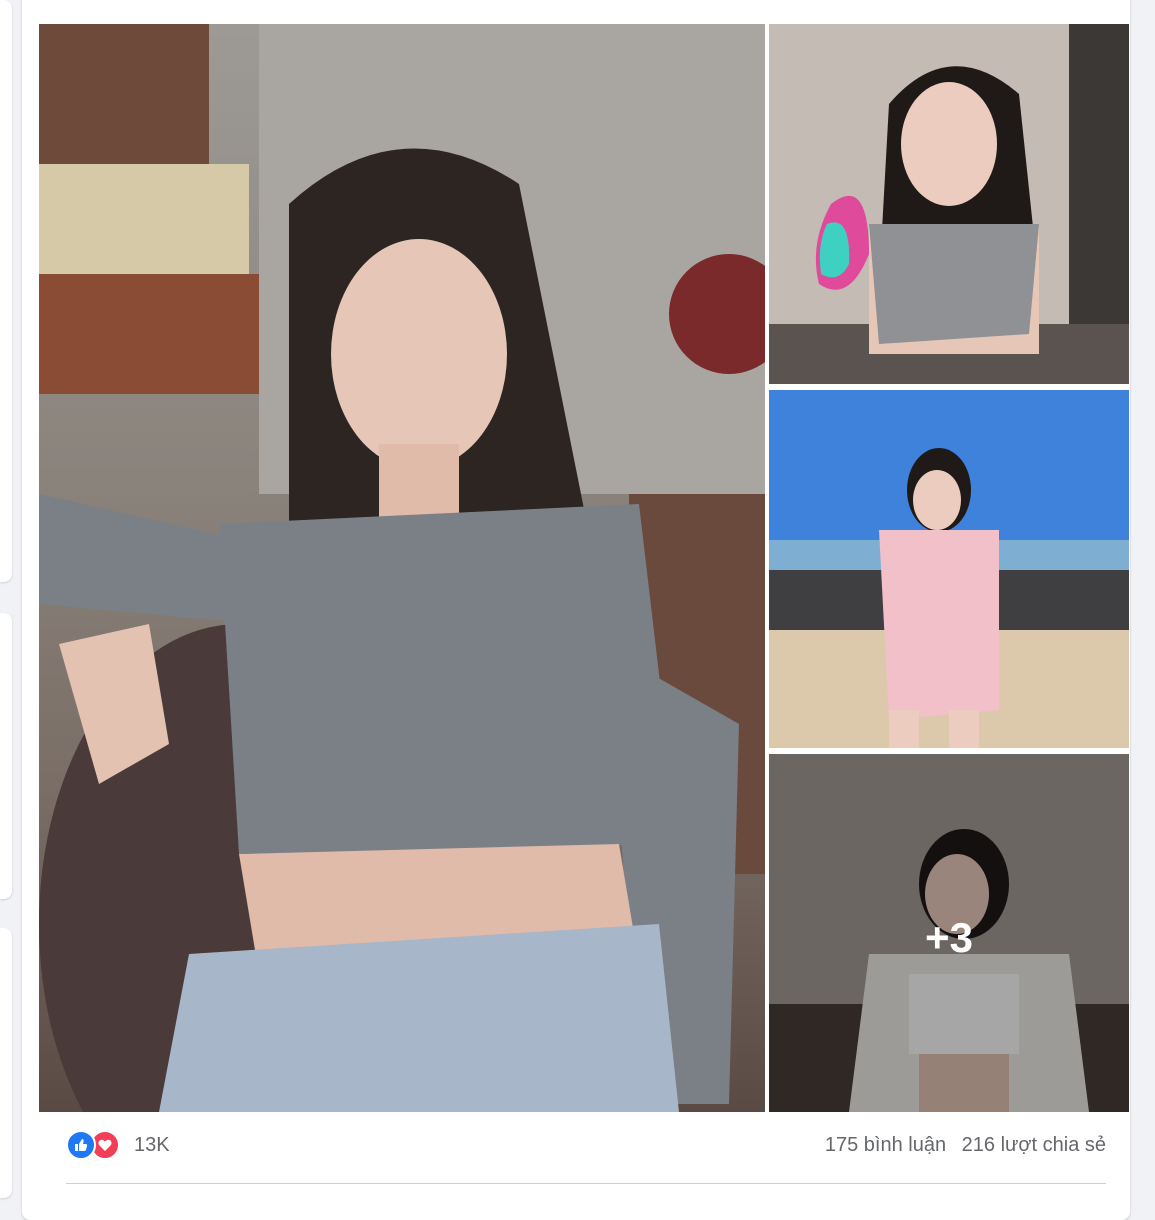 The width and height of the screenshot is (1155, 1220). I want to click on stats-divider, so click(586, 1183).